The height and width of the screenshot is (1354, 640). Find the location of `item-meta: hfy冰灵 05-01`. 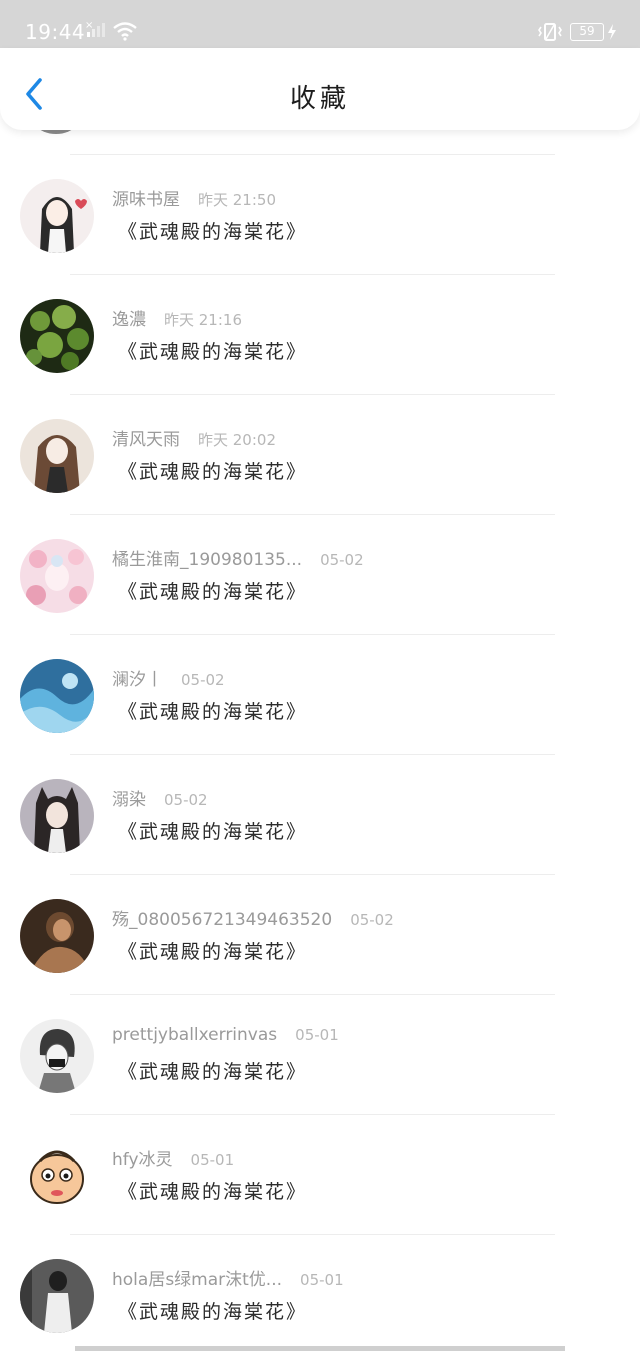

item-meta: hfy冰灵 05-01 is located at coordinates (173, 1157).